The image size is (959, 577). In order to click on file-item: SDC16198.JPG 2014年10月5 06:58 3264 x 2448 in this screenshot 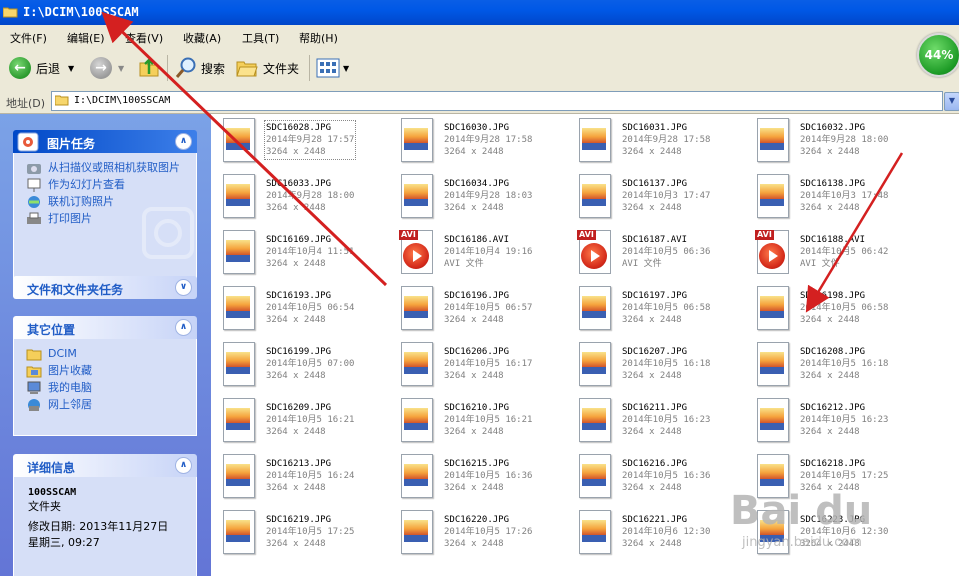, I will do `click(833, 309)`.